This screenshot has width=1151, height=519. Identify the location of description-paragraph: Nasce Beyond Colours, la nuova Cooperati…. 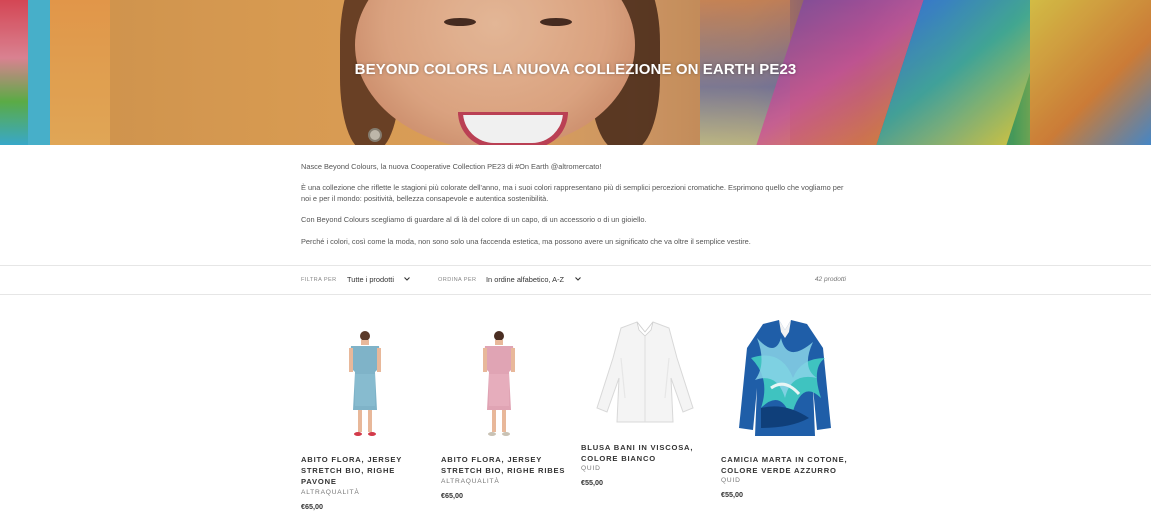
(451, 166).